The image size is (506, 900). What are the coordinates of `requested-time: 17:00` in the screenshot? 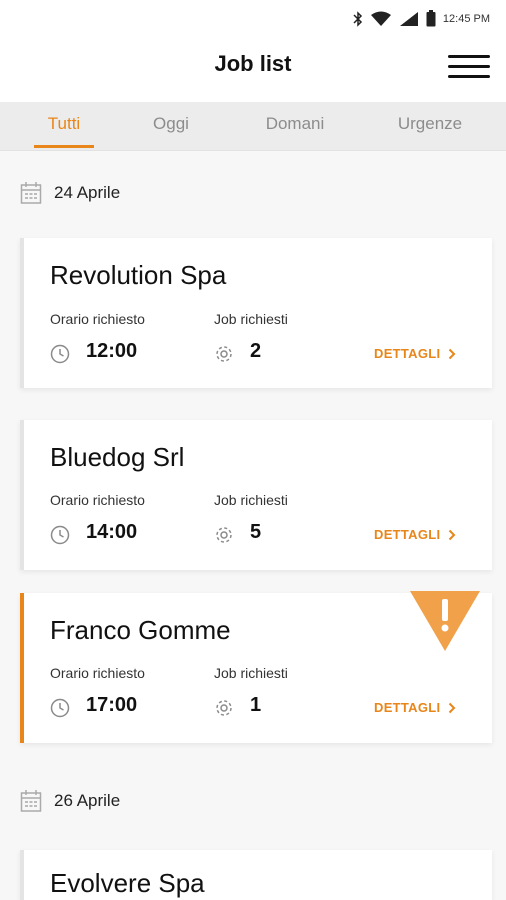 It's located at (112, 705).